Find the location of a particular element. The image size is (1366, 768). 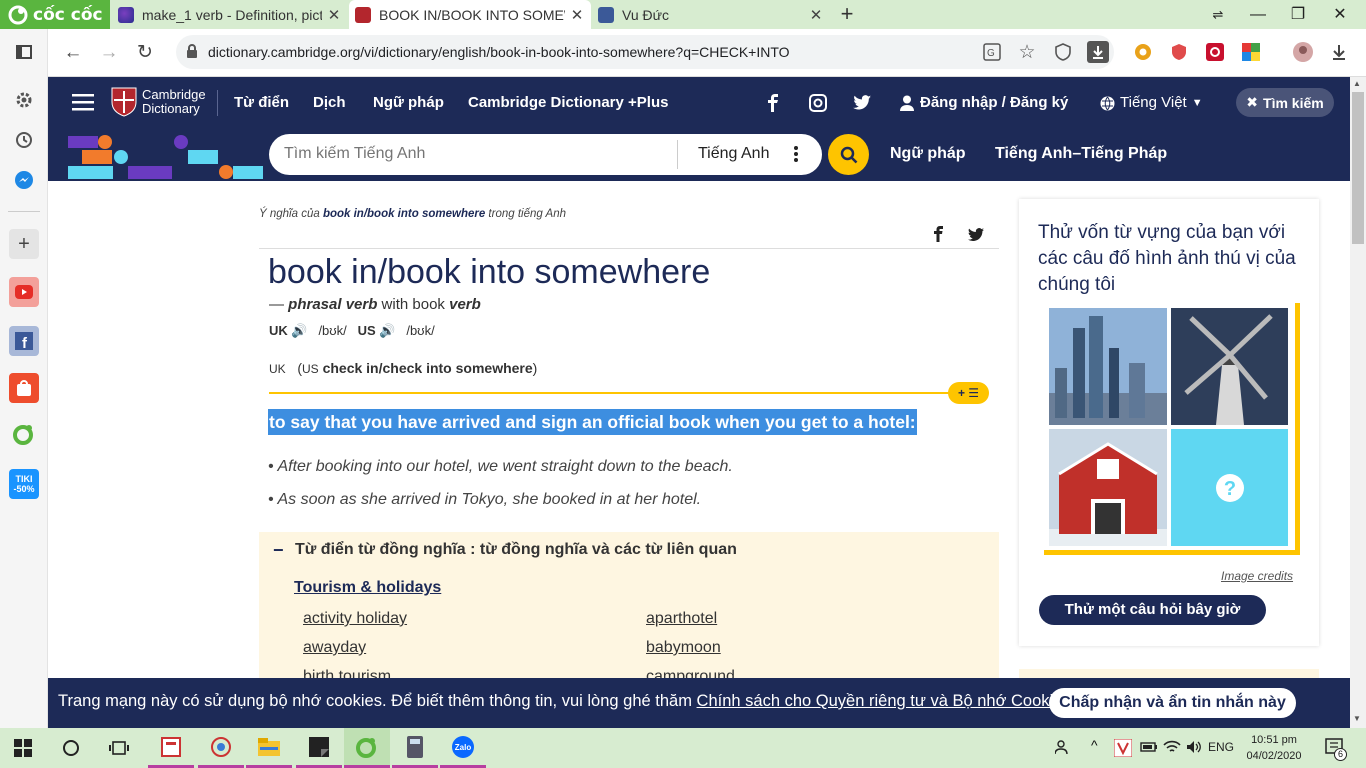

forward-button: → is located at coordinates (109, 53).